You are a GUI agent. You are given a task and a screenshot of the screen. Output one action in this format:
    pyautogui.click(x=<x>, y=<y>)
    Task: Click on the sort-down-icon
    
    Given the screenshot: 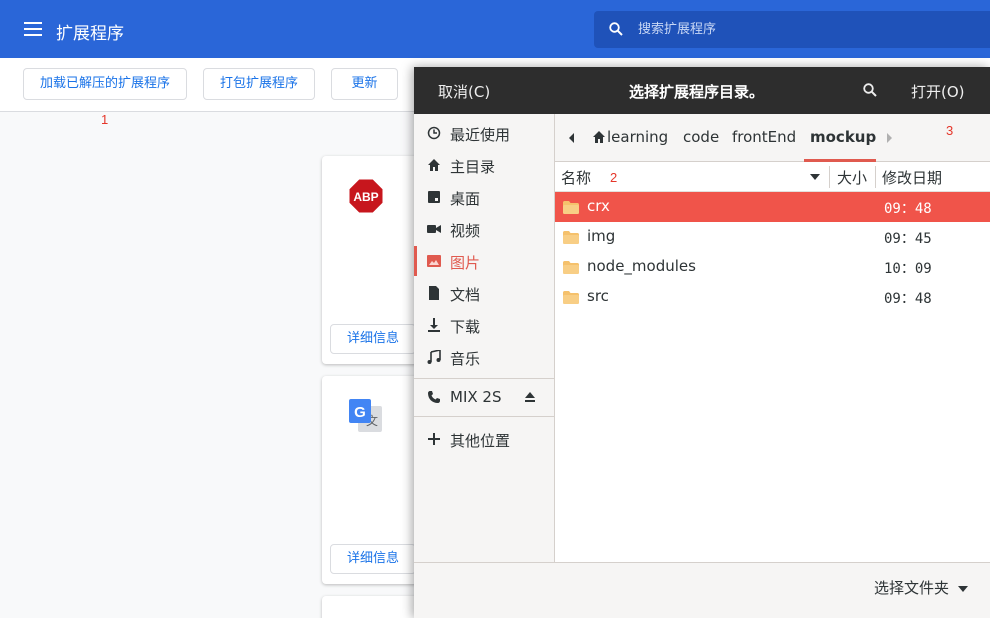 What is the action you would take?
    pyautogui.click(x=815, y=177)
    